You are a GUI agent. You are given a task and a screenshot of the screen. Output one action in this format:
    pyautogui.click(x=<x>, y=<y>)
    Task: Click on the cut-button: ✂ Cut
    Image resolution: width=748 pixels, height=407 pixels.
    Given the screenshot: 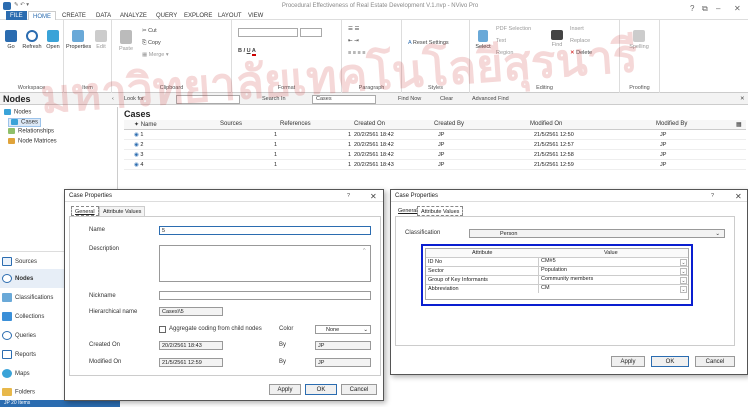 What is the action you would take?
    pyautogui.click(x=149, y=31)
    